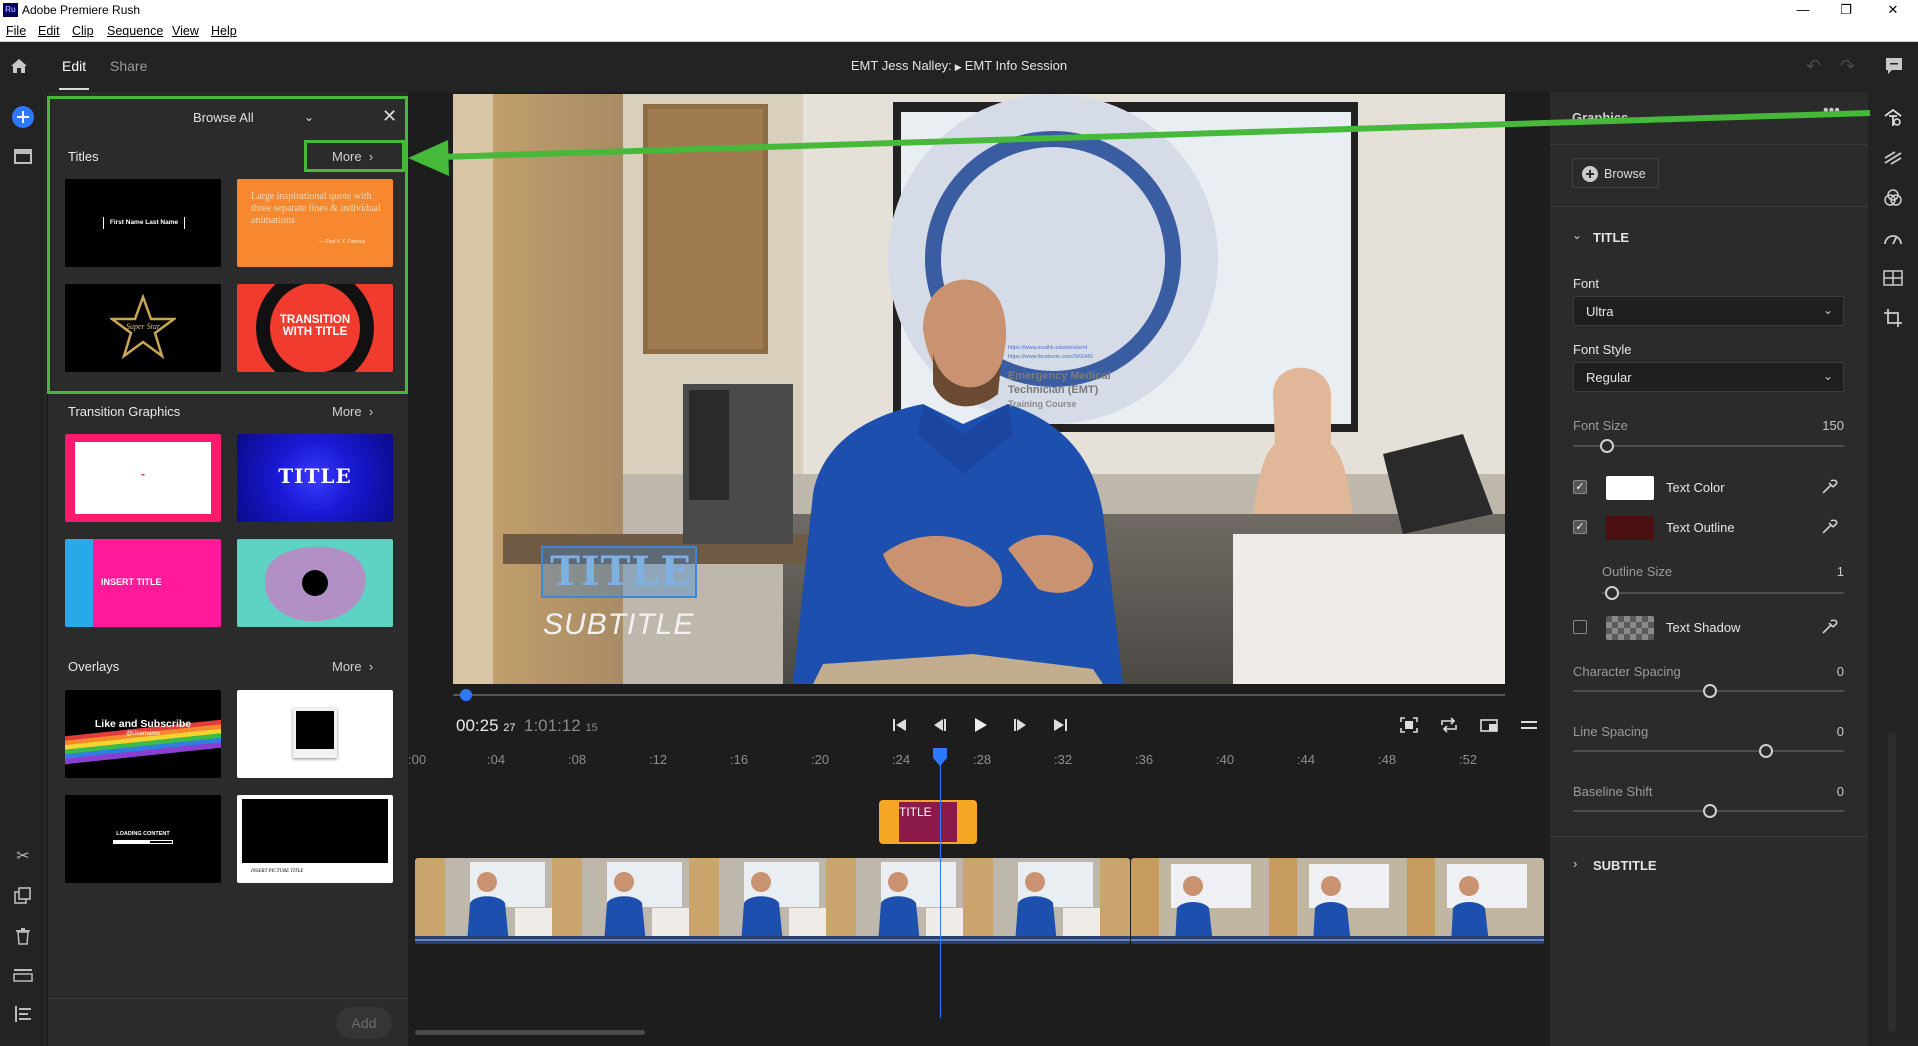 The image size is (1918, 1046). I want to click on menu-view: View, so click(185, 31).